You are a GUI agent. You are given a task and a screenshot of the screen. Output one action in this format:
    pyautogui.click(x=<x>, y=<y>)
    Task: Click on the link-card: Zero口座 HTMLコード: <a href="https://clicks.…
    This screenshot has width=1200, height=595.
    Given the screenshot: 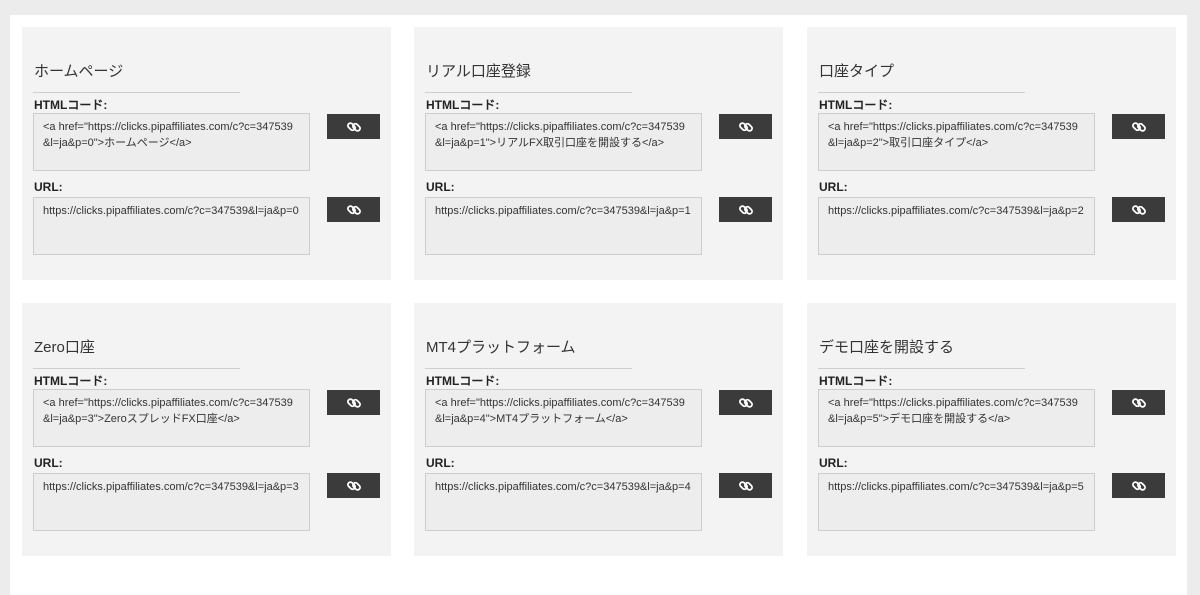 What is the action you would take?
    pyautogui.click(x=206, y=429)
    